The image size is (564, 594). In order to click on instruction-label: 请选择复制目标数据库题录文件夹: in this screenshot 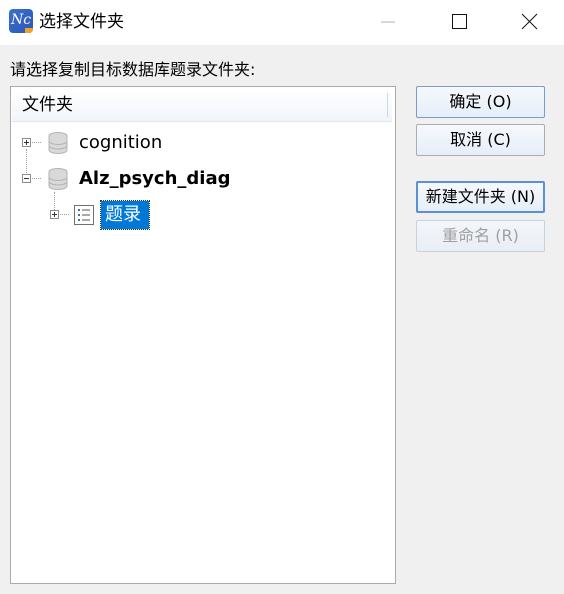, I will do `click(133, 69)`.